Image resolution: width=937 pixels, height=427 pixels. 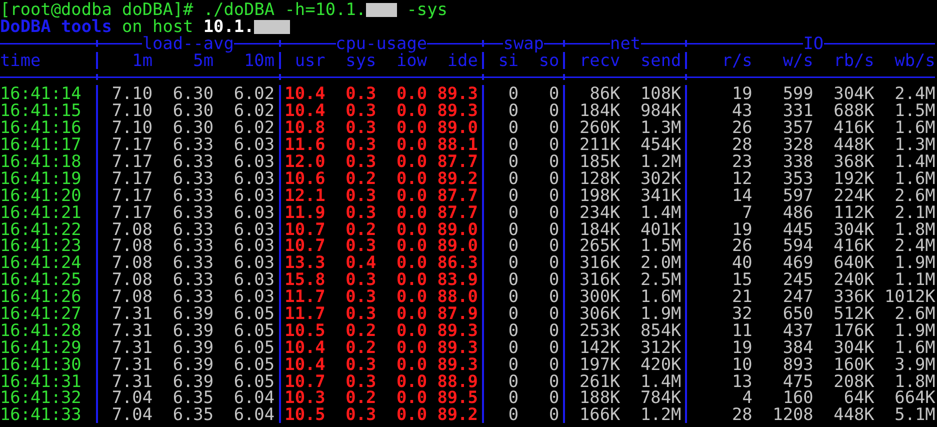 What do you see at coordinates (599, 279) in the screenshot?
I see `table-cell-text: 316K` at bounding box center [599, 279].